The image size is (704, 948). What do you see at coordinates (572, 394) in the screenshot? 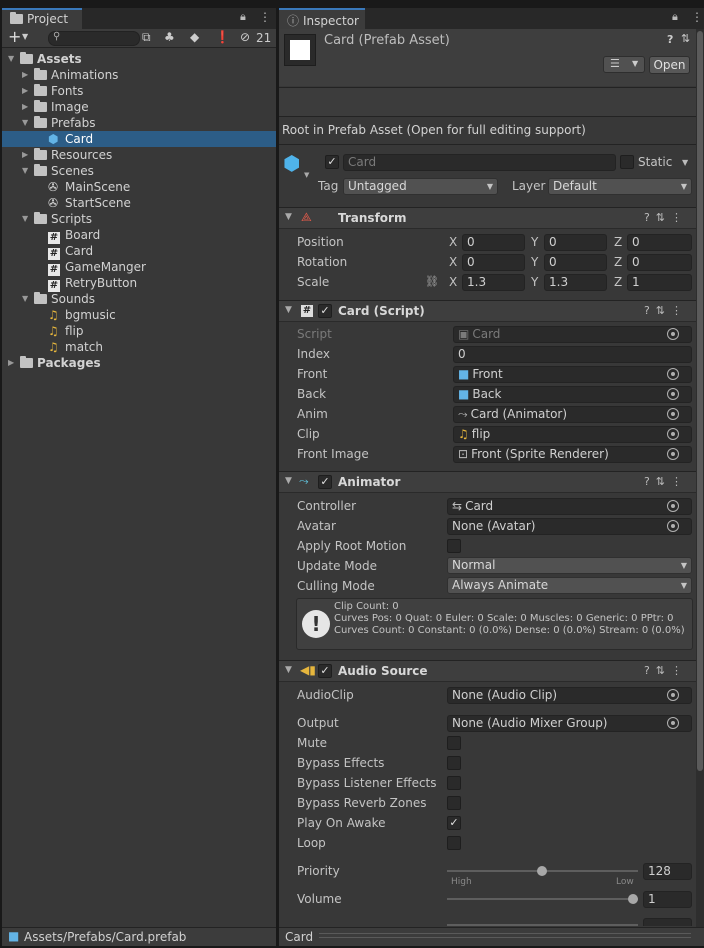
I see `back-field: ■ Back` at bounding box center [572, 394].